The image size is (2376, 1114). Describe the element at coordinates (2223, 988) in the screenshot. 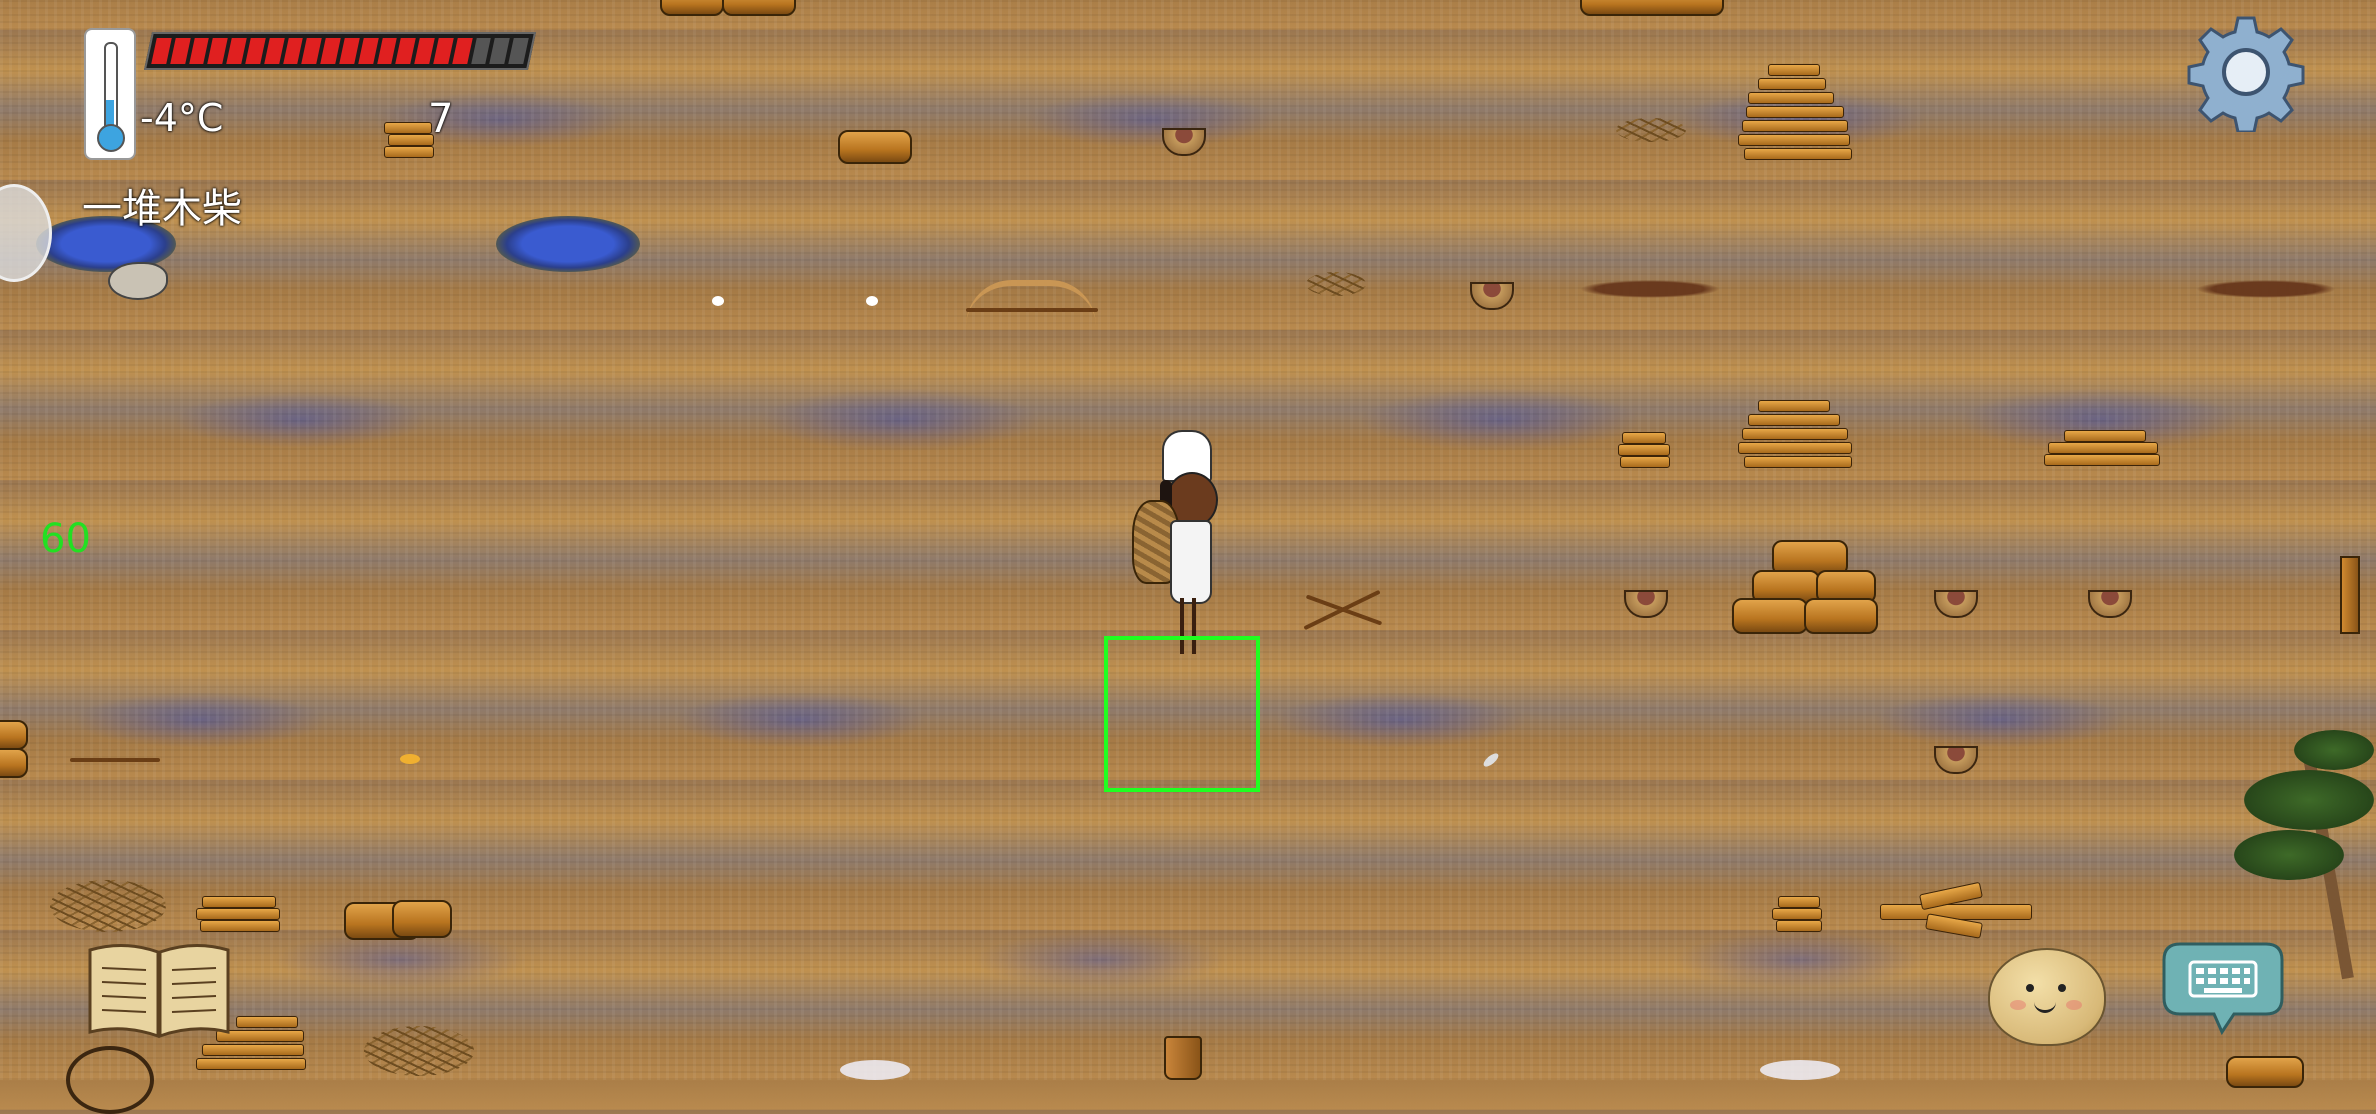

I see `keyboard-icon` at that location.